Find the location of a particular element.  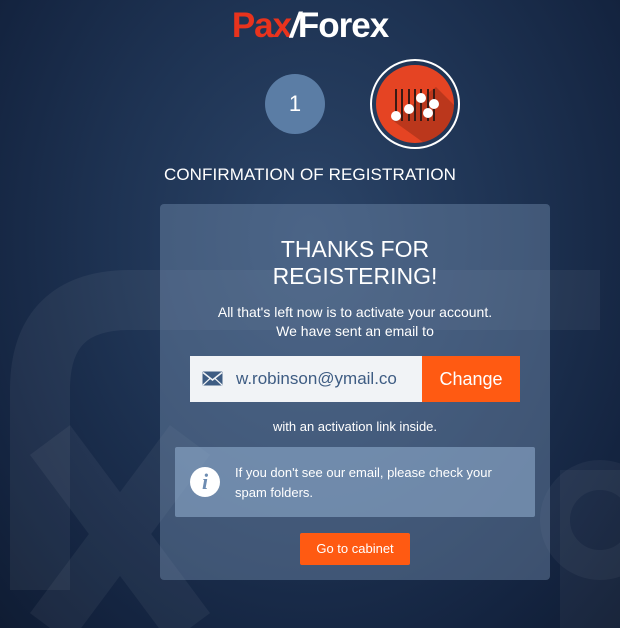

logo-text-part1: Pax is located at coordinates (261, 25).